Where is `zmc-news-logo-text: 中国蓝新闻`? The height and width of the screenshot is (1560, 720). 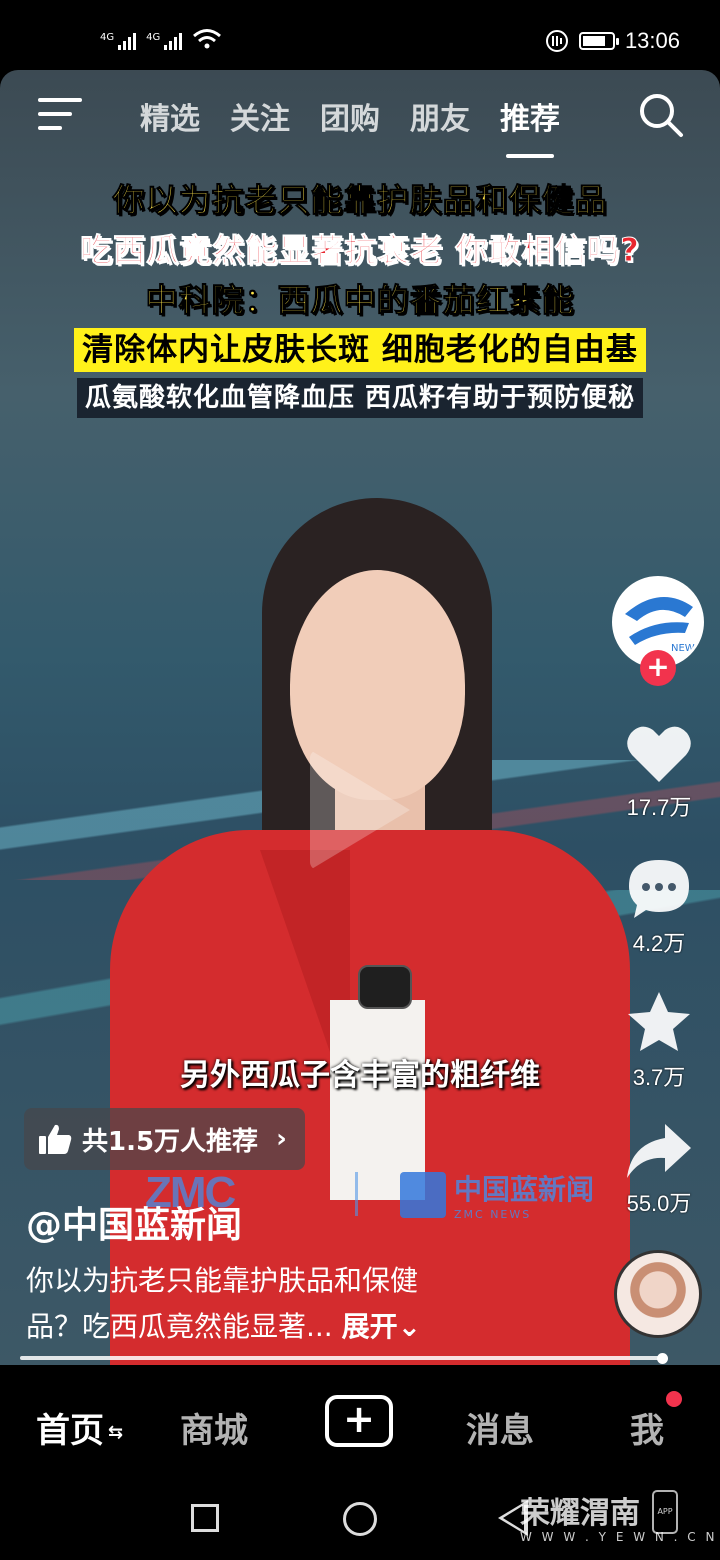 zmc-news-logo-text: 中国蓝新闻 is located at coordinates (524, 1189).